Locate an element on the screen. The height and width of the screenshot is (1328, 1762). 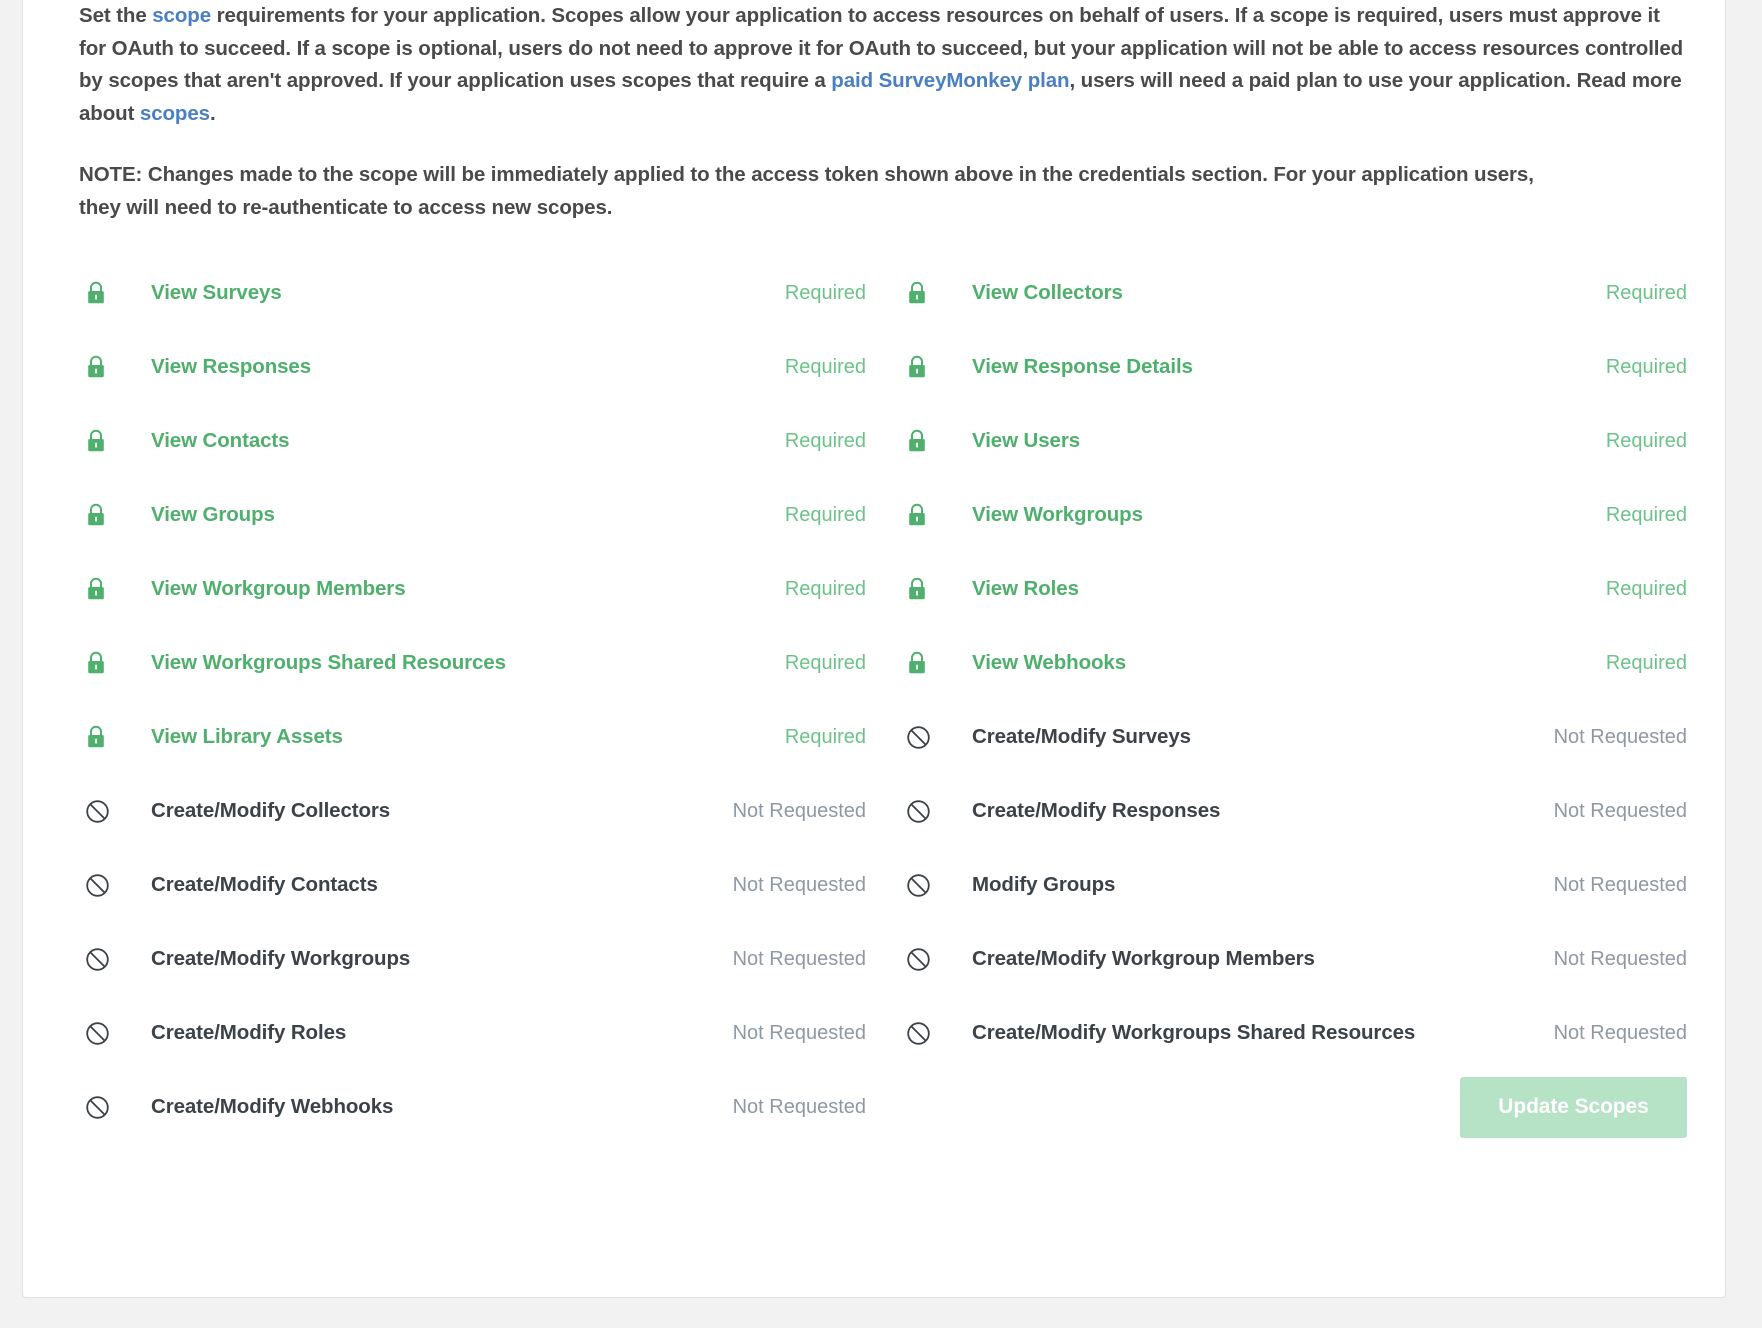
scope-row: Create/Modify Surveys Not Requested is located at coordinates (1300, 737).